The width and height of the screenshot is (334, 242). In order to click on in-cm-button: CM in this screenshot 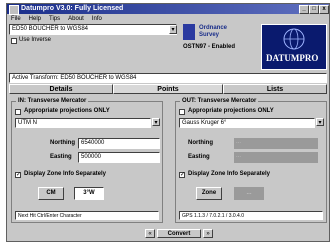, I will do `click(51, 193)`.